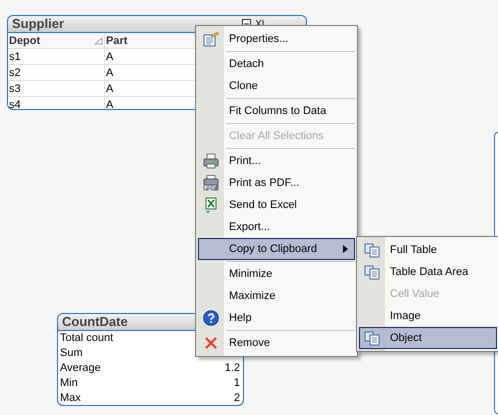  What do you see at coordinates (98, 40) in the screenshot?
I see `sort-icon` at bounding box center [98, 40].